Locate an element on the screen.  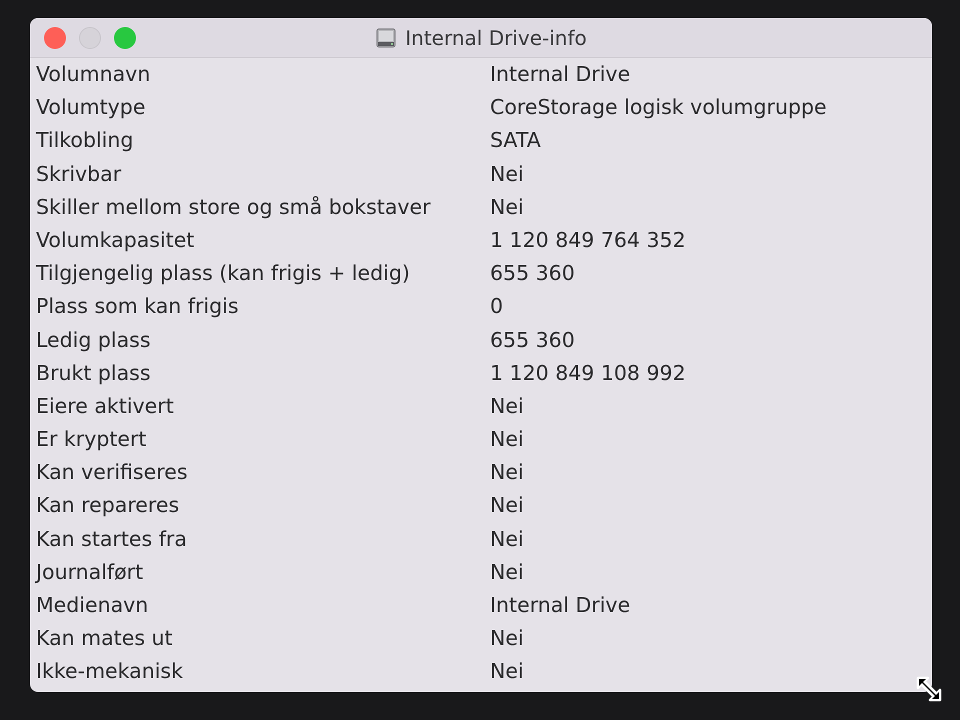
property-label: Kan startes fra is located at coordinates (112, 539).